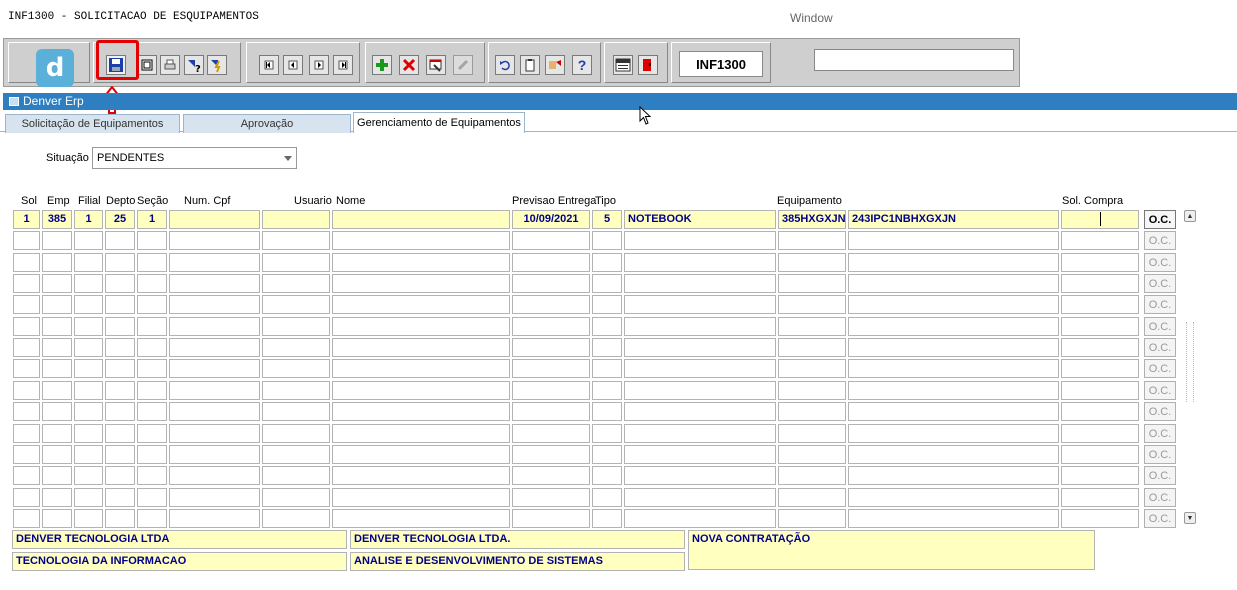 This screenshot has height=590, width=1237. What do you see at coordinates (505, 65) in the screenshot?
I see `undo-icon` at bounding box center [505, 65].